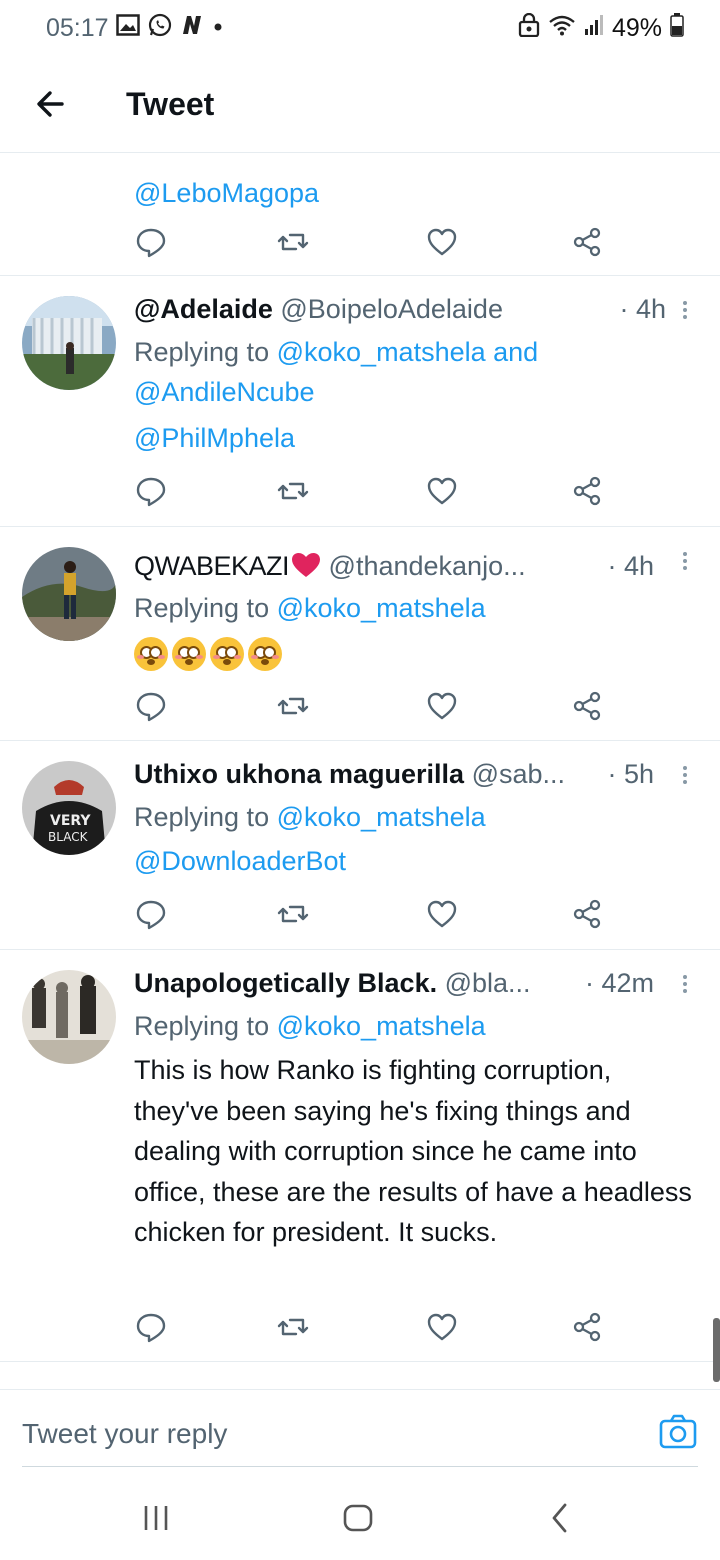 Image resolution: width=720 pixels, height=1560 pixels. What do you see at coordinates (192, 28) in the screenshot?
I see `n-app-icon` at bounding box center [192, 28].